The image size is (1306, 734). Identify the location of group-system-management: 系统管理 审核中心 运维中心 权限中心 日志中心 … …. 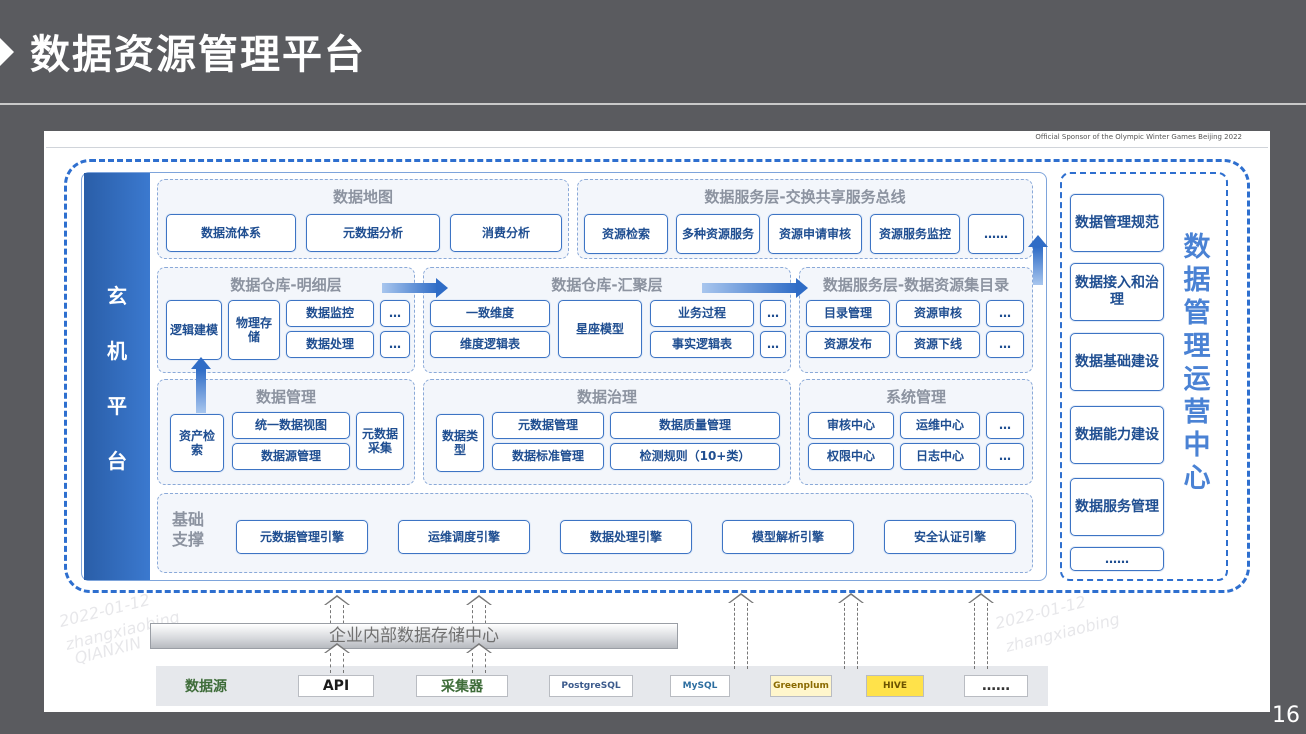
(916, 432).